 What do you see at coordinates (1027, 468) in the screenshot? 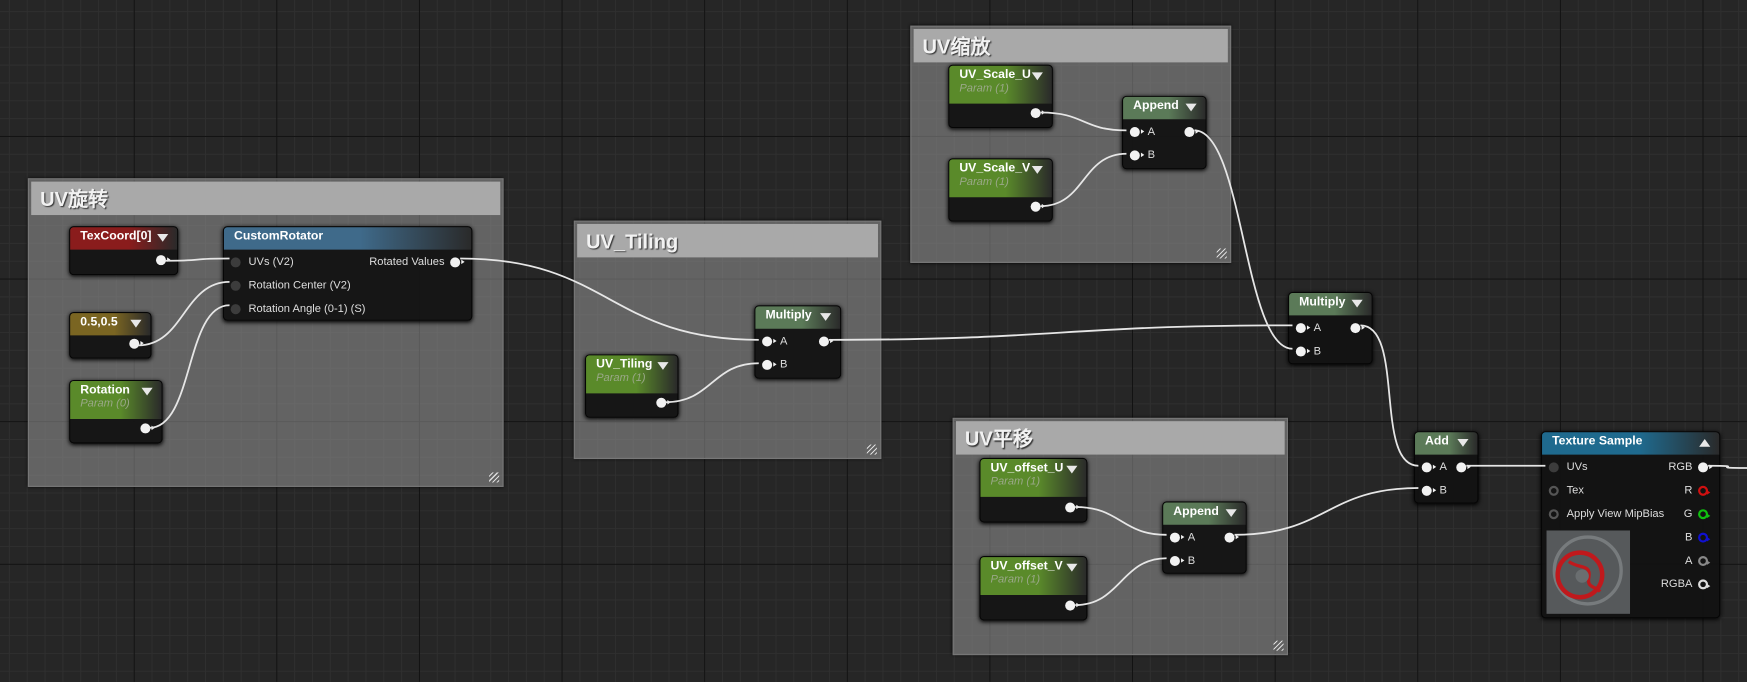
I see `node-title: UV_offset_U` at bounding box center [1027, 468].